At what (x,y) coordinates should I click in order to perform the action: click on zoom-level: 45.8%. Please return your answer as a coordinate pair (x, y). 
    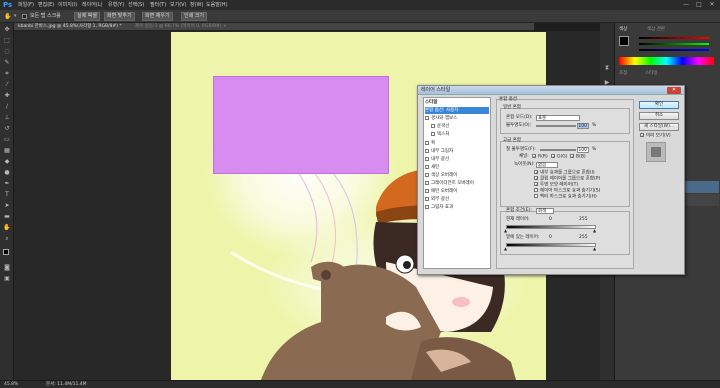
    Looking at the image, I should click on (11, 385).